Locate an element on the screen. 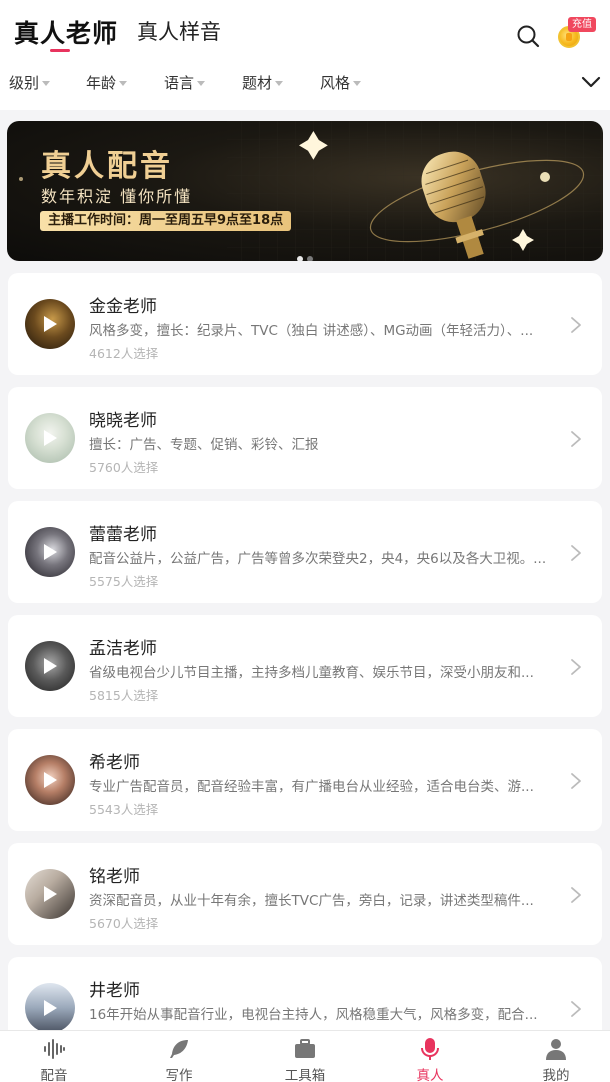 This screenshot has width=610, height=1082. search-icon is located at coordinates (528, 36).